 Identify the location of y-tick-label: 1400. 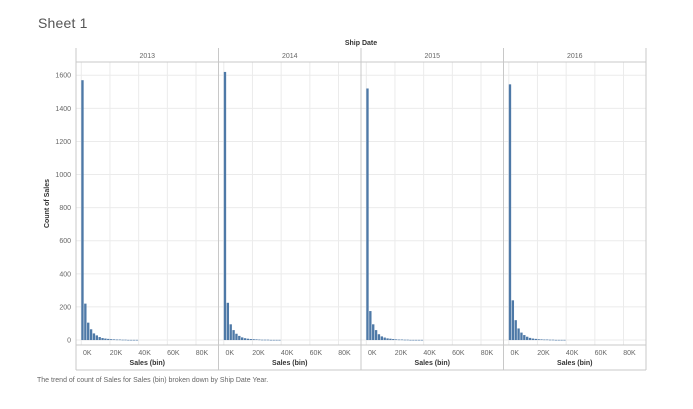
(63, 109).